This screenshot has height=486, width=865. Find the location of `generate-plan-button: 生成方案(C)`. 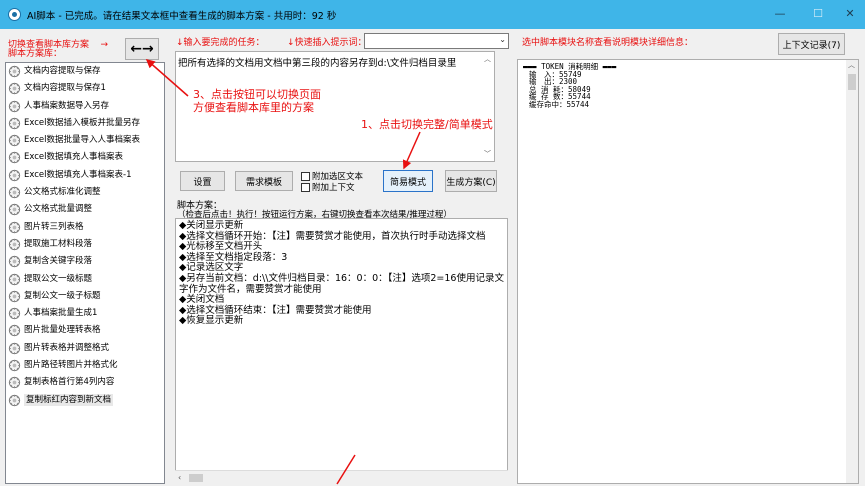

generate-plan-button: 生成方案(C) is located at coordinates (471, 181).